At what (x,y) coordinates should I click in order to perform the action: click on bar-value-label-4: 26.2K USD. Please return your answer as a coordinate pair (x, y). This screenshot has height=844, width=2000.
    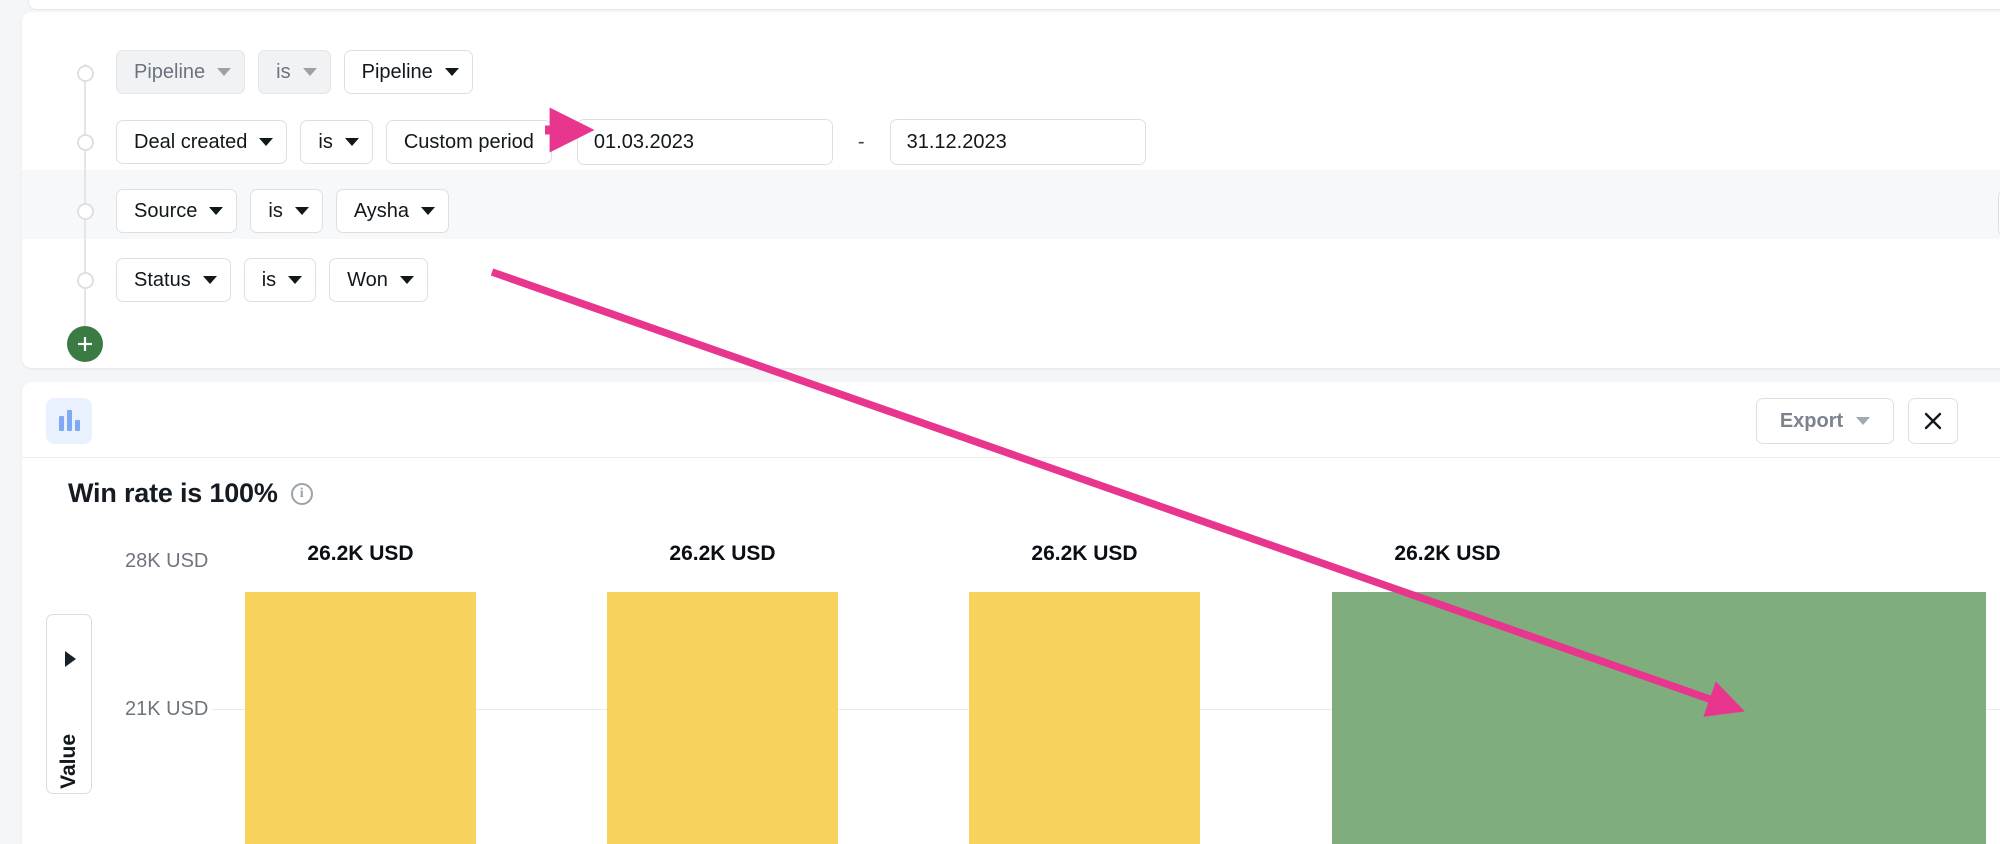
    Looking at the image, I should click on (1447, 553).